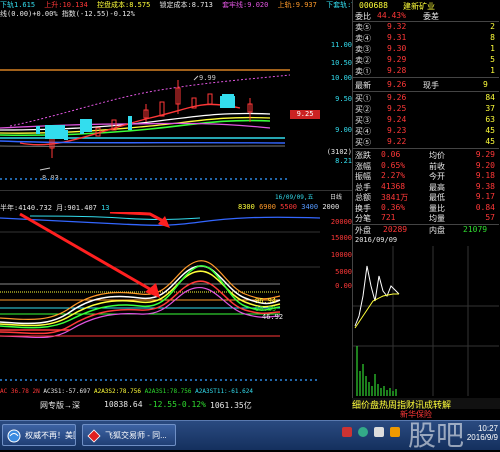  What do you see at coordinates (363, 49) in the screenshot?
I see `sell-label: 卖③` at bounding box center [363, 49].